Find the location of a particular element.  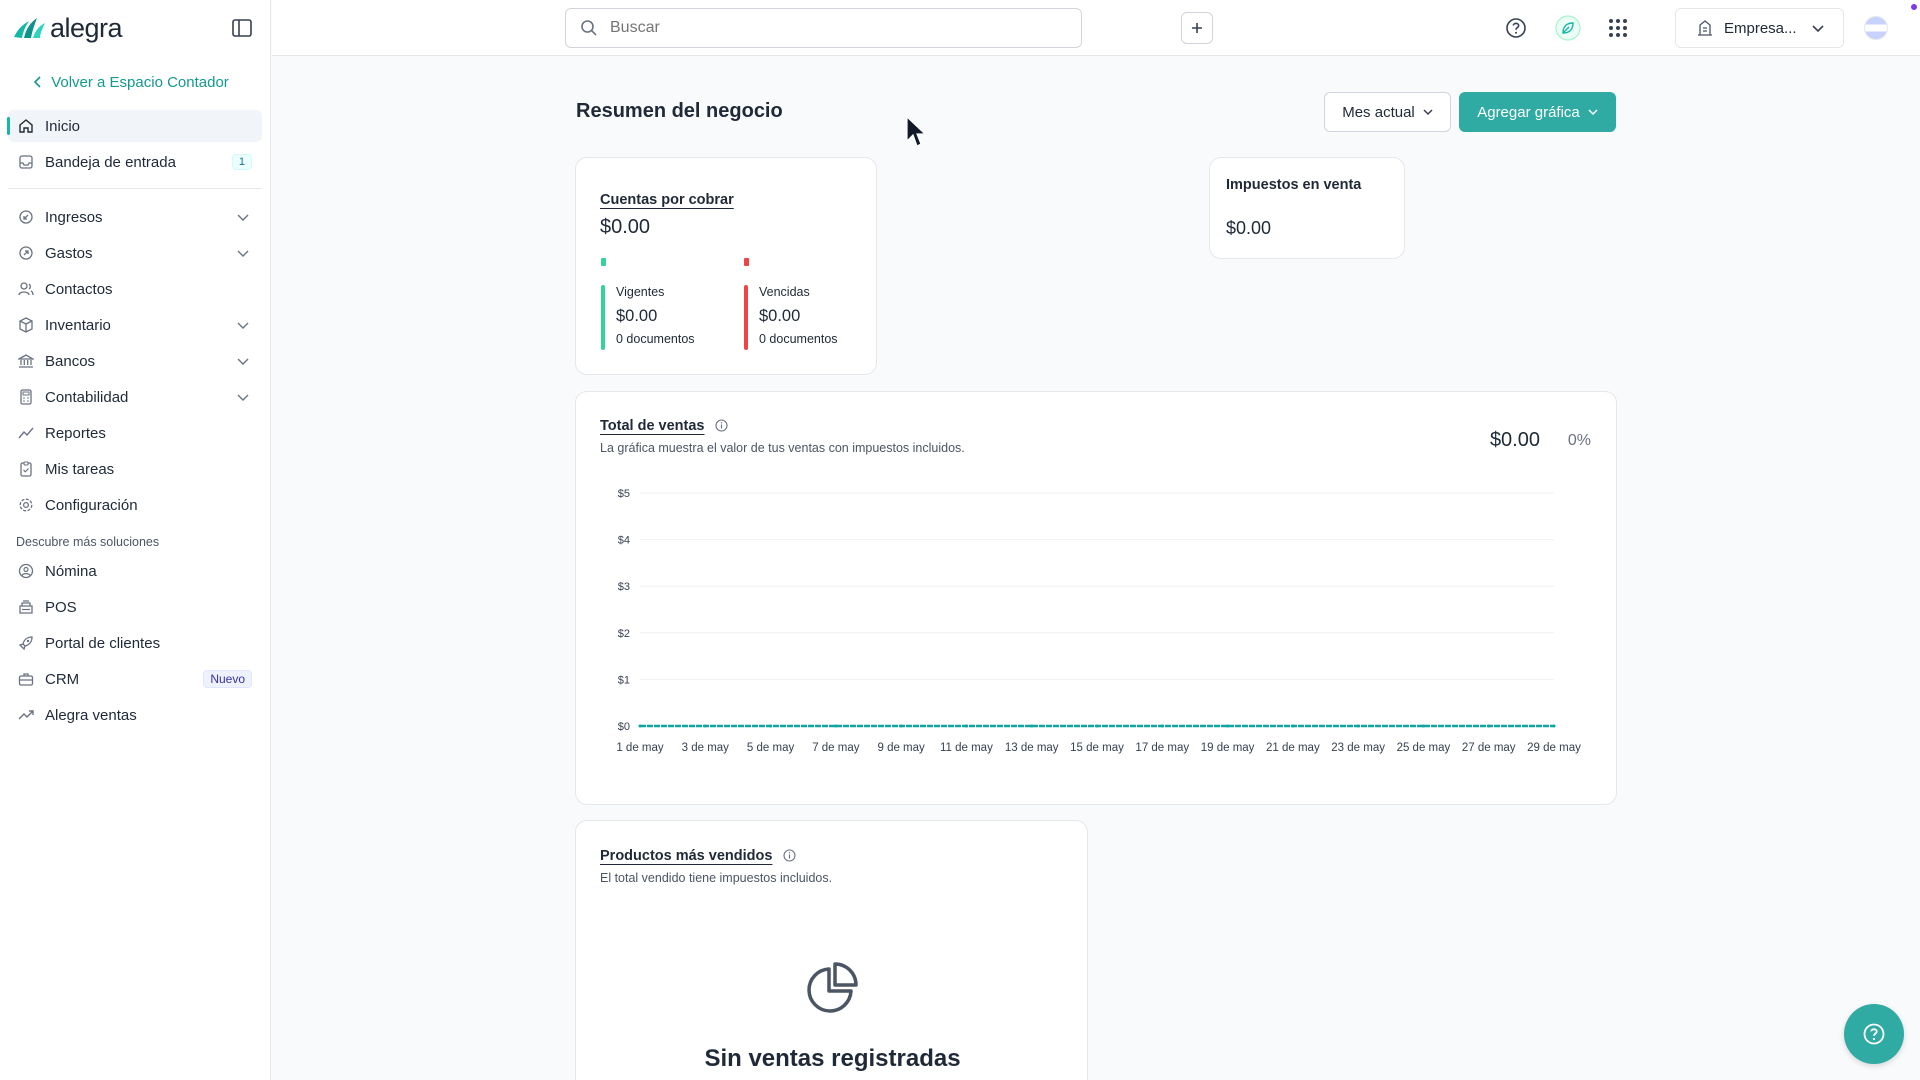

x-tick-label: 21 de may is located at coordinates (1293, 748).